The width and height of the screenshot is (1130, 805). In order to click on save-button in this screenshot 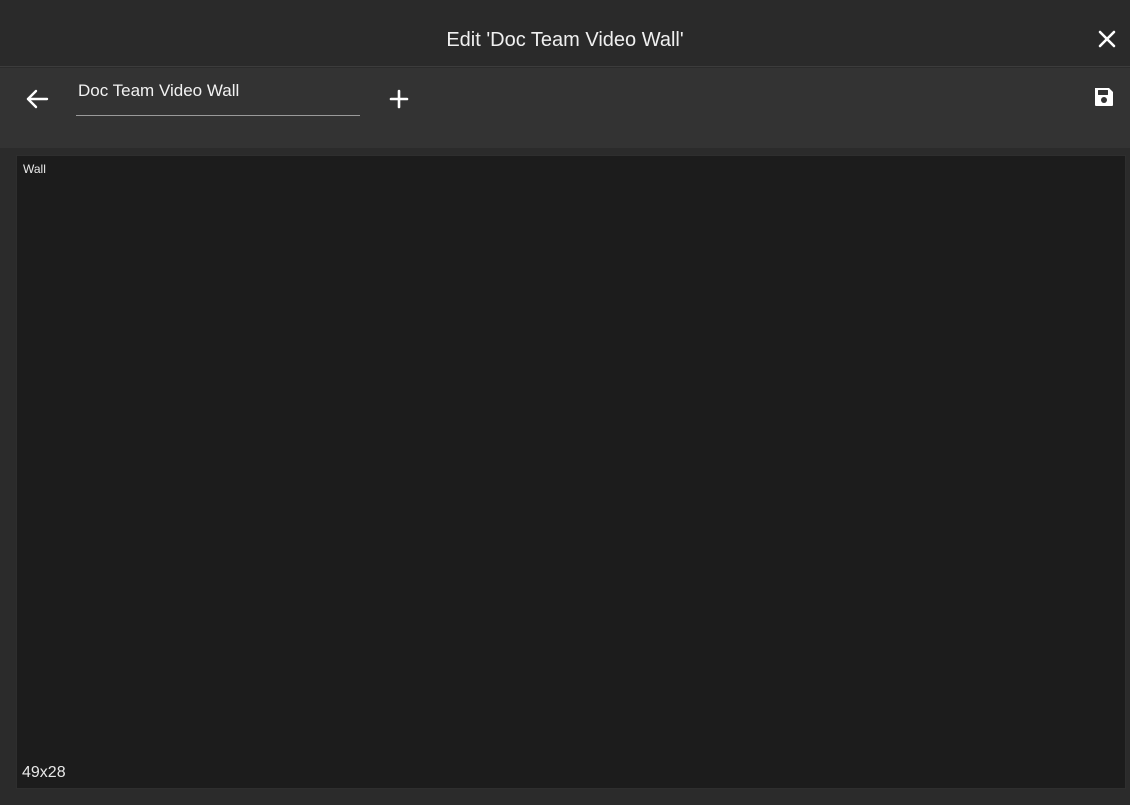, I will do `click(1104, 97)`.